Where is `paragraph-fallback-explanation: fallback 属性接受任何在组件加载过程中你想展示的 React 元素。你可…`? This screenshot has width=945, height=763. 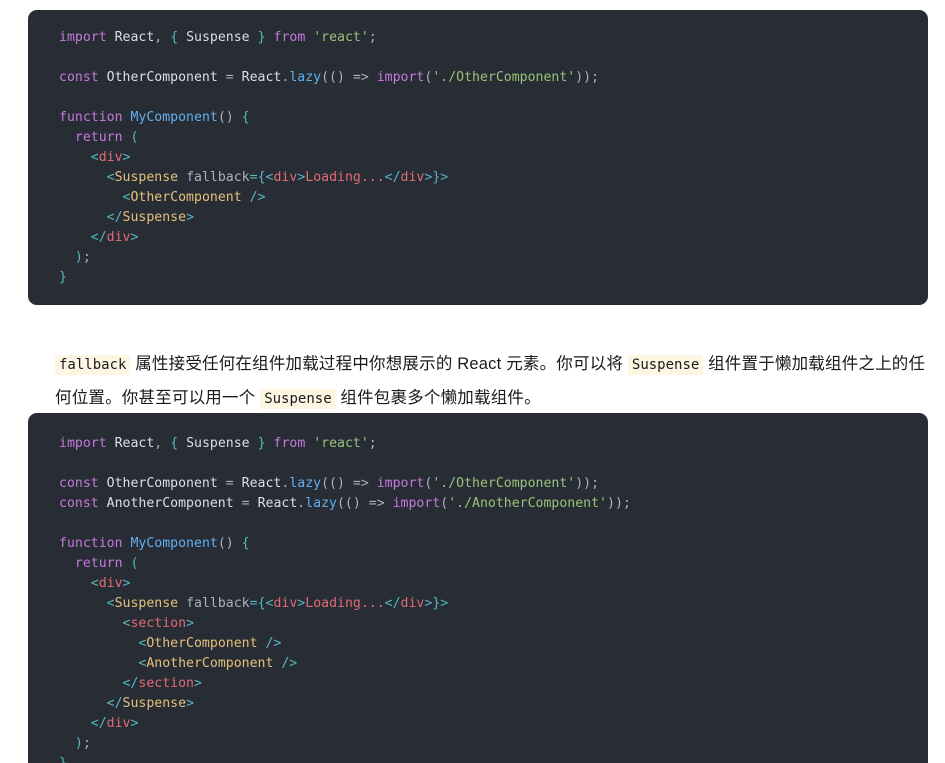 paragraph-fallback-explanation: fallback 属性接受任何在组件加载过程中你想展示的 React 元素。你可… is located at coordinates (495, 382).